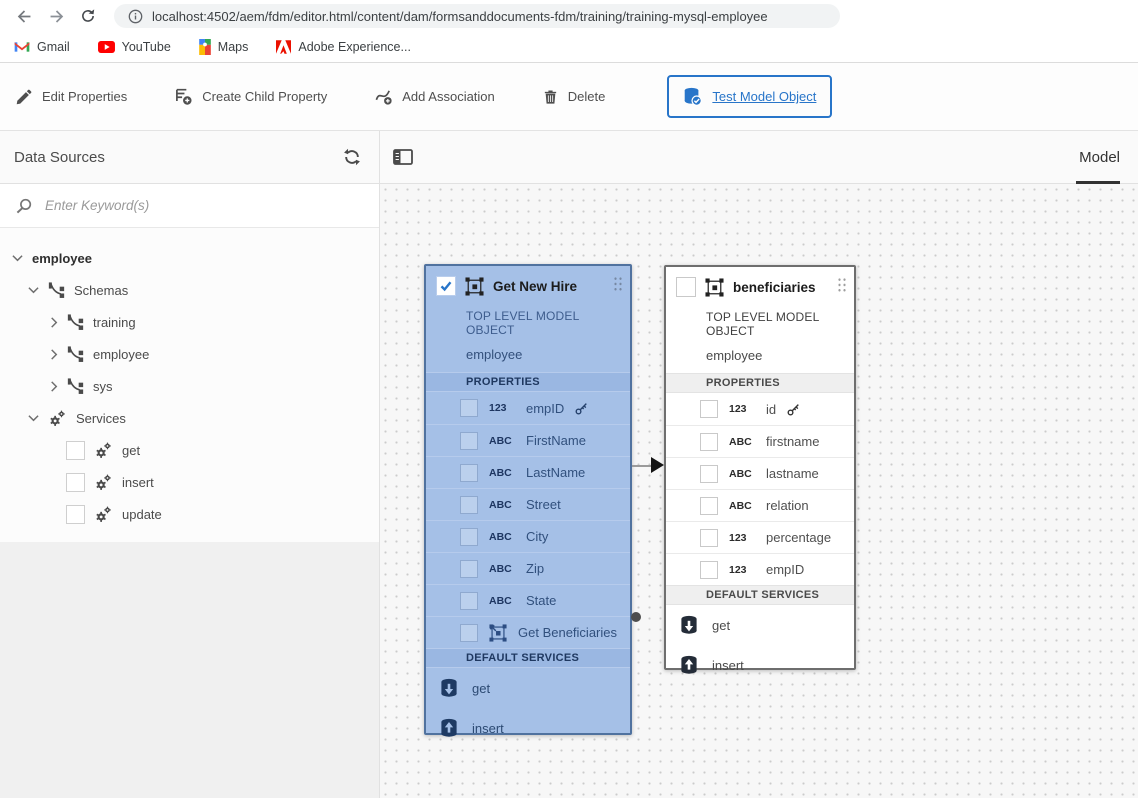 This screenshot has height=799, width=1138. I want to click on search-input, so click(195, 205).